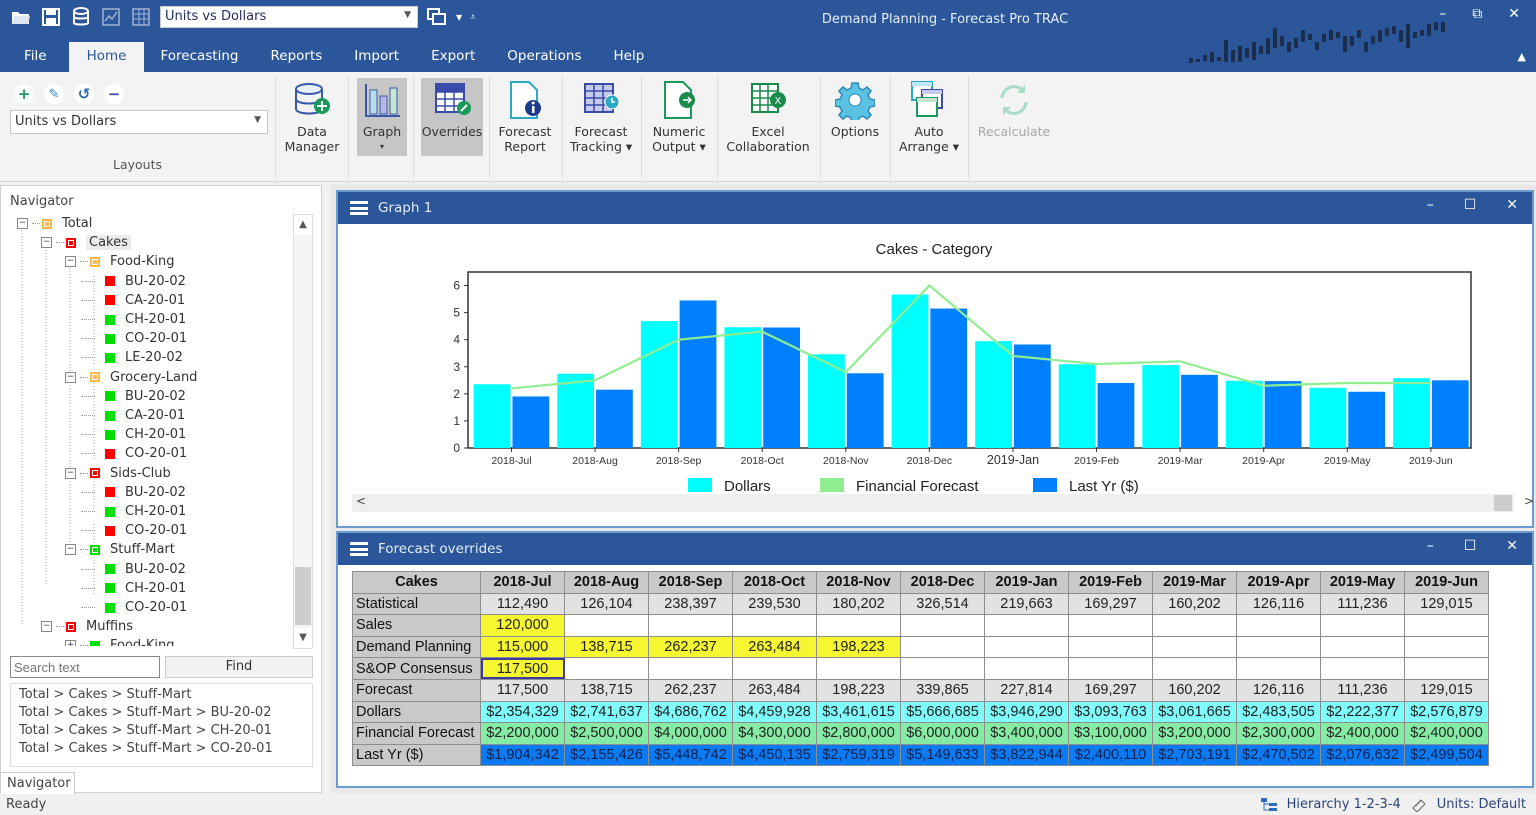 Image resolution: width=1536 pixels, height=815 pixels. What do you see at coordinates (303, 225) in the screenshot?
I see `scroll-up-icon: ▲` at bounding box center [303, 225].